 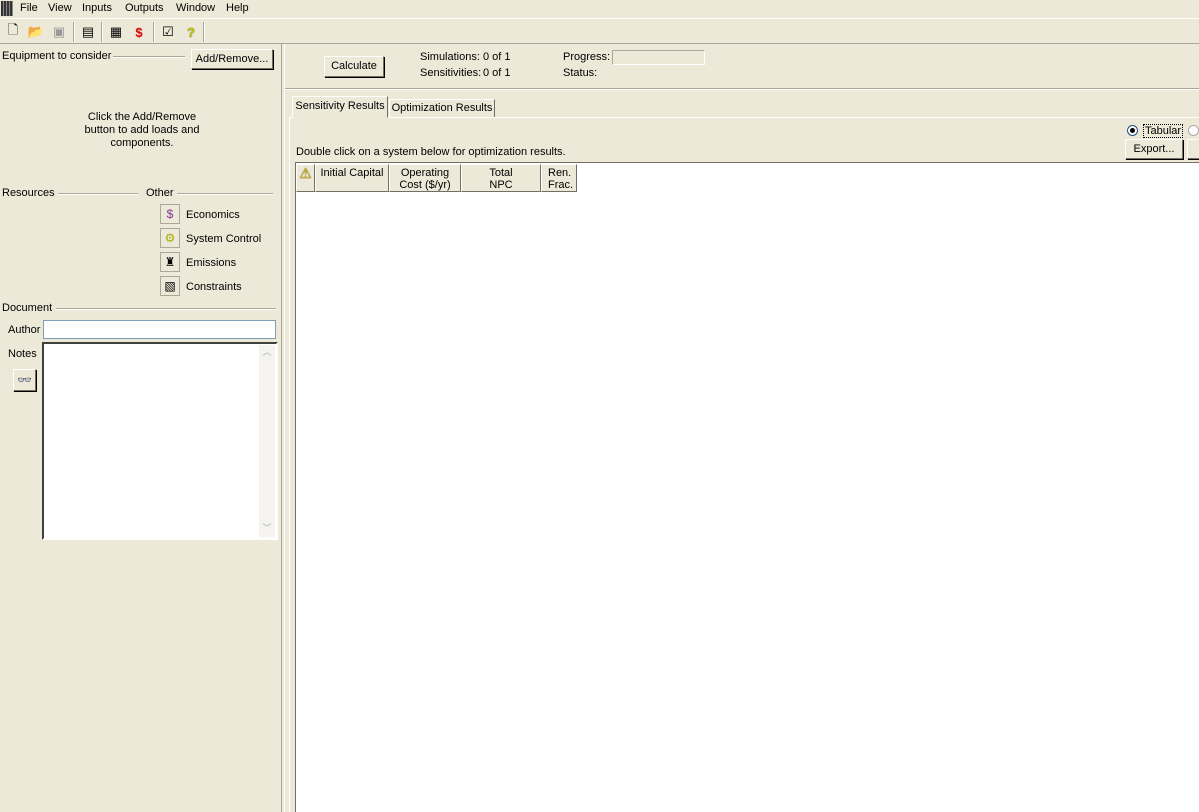 I want to click on emissions-icon: ♜, so click(x=170, y=262).